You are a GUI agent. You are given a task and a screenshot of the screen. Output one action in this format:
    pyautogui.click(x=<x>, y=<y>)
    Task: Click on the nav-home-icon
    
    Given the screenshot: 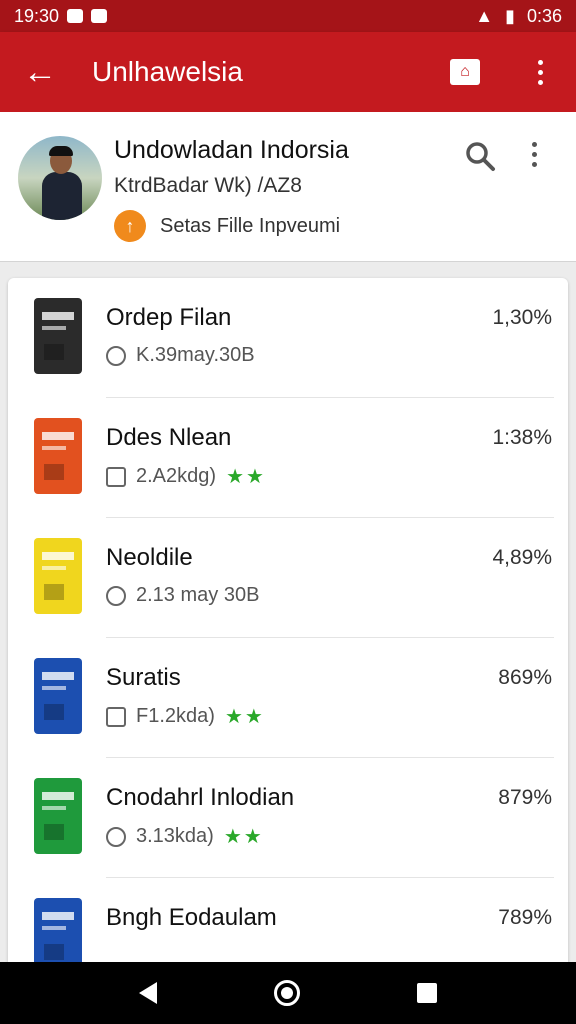 What is the action you would take?
    pyautogui.click(x=286, y=993)
    